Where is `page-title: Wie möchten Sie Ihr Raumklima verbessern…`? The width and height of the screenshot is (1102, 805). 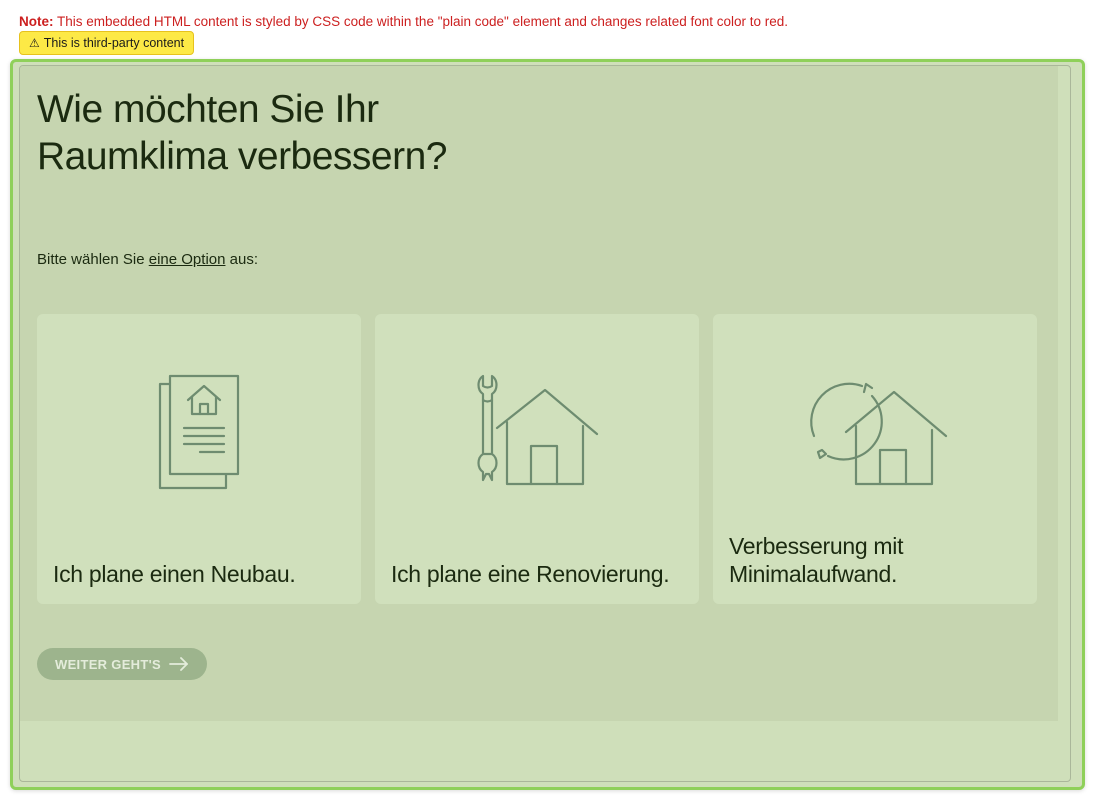
page-title: Wie möchten Sie Ihr Raumklima verbessern… is located at coordinates (242, 133).